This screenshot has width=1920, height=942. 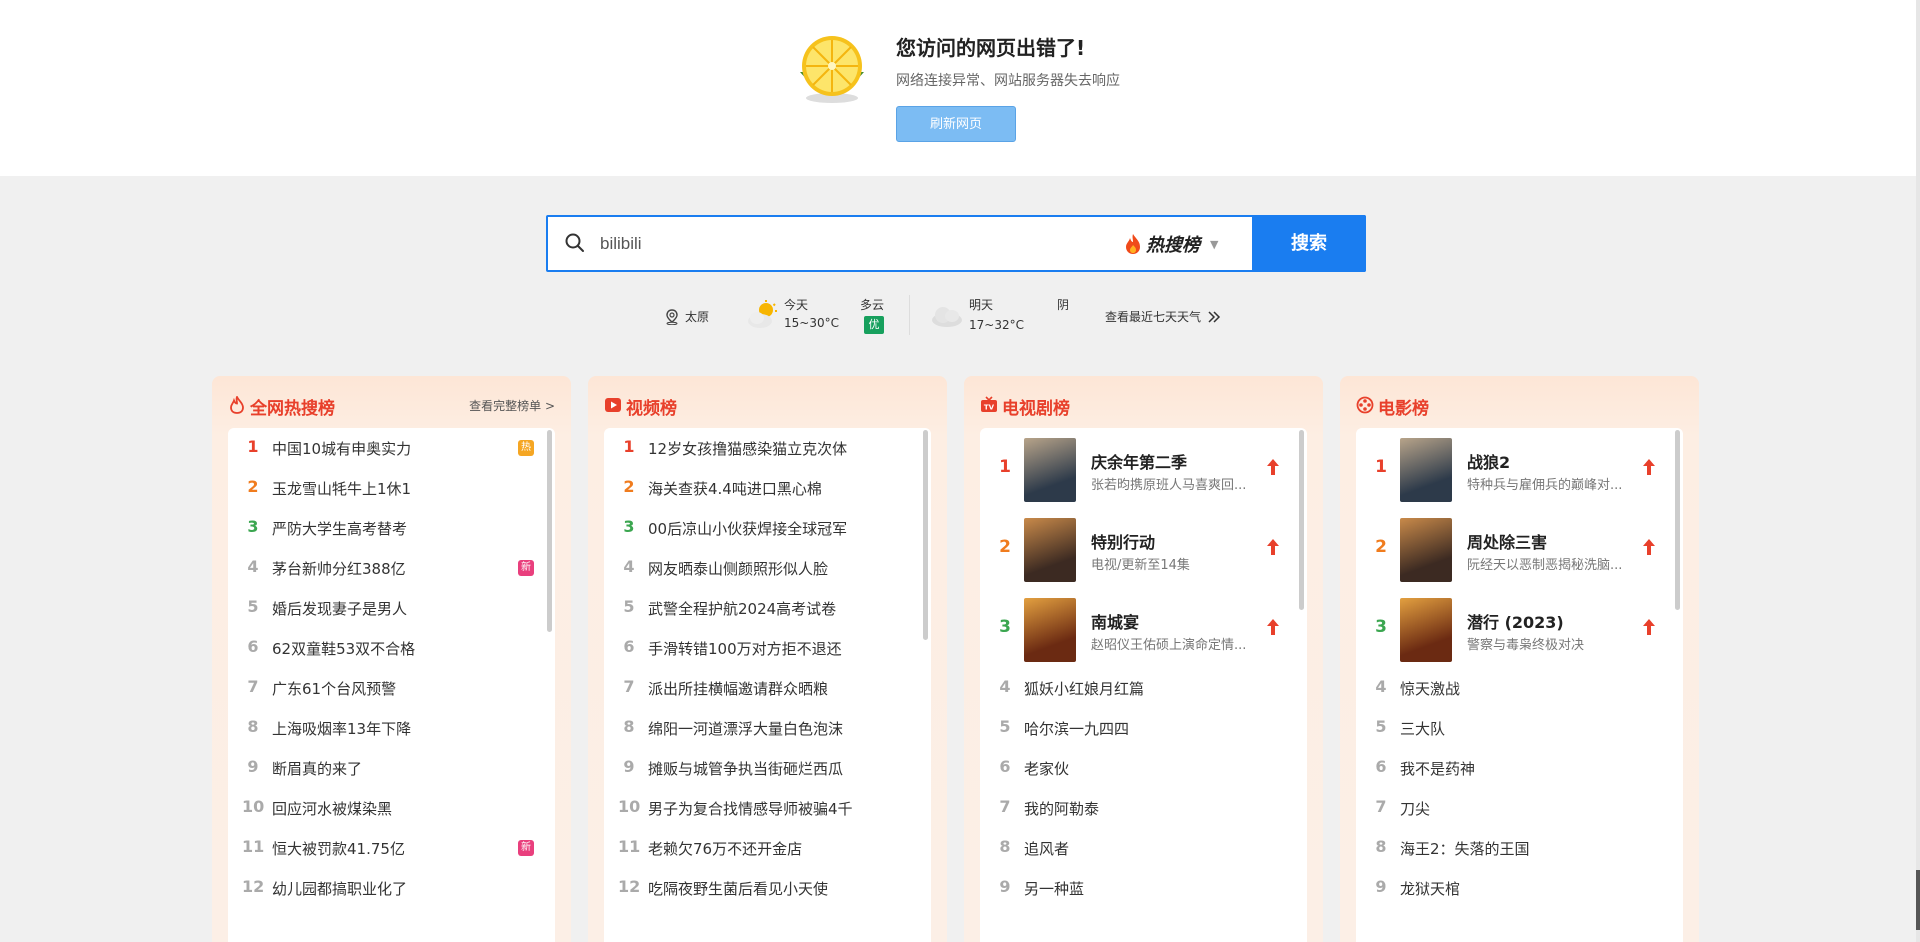 What do you see at coordinates (738, 569) in the screenshot?
I see `item-title: 网友晒泰山侧颜照形似人脸` at bounding box center [738, 569].